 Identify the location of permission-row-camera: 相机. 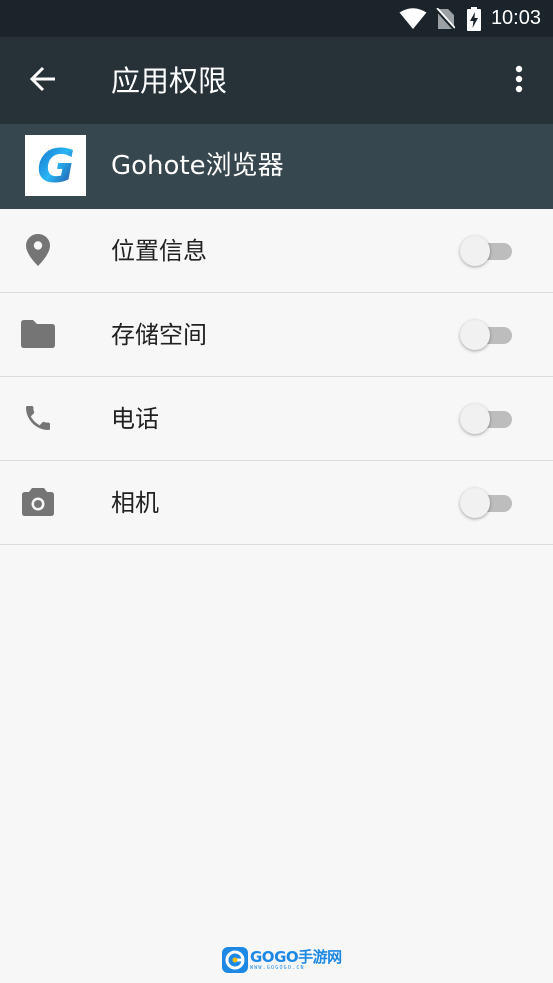
(276, 503).